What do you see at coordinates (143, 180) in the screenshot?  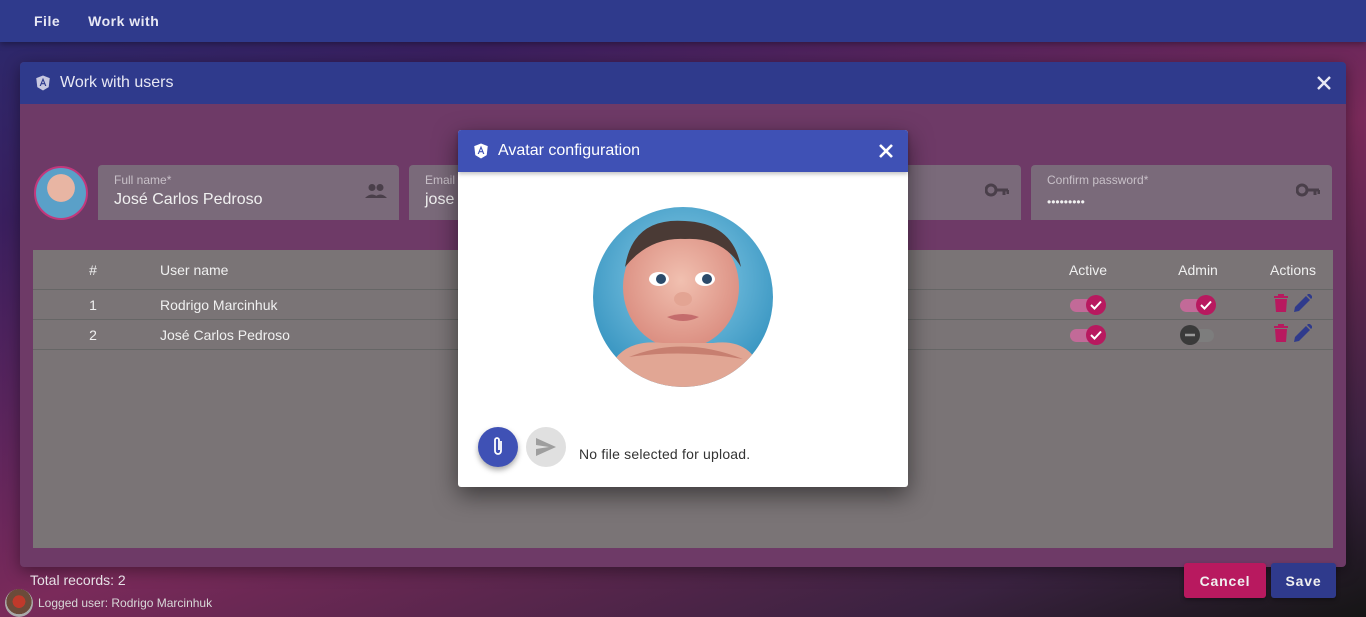 I see `fullname-label: Full name*` at bounding box center [143, 180].